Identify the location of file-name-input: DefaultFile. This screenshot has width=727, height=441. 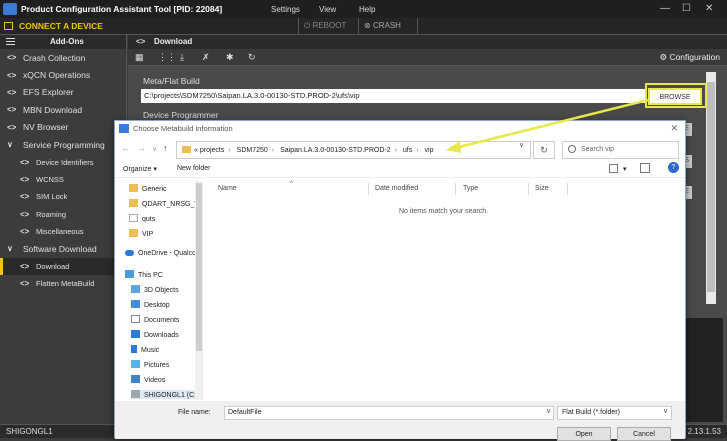
(389, 413).